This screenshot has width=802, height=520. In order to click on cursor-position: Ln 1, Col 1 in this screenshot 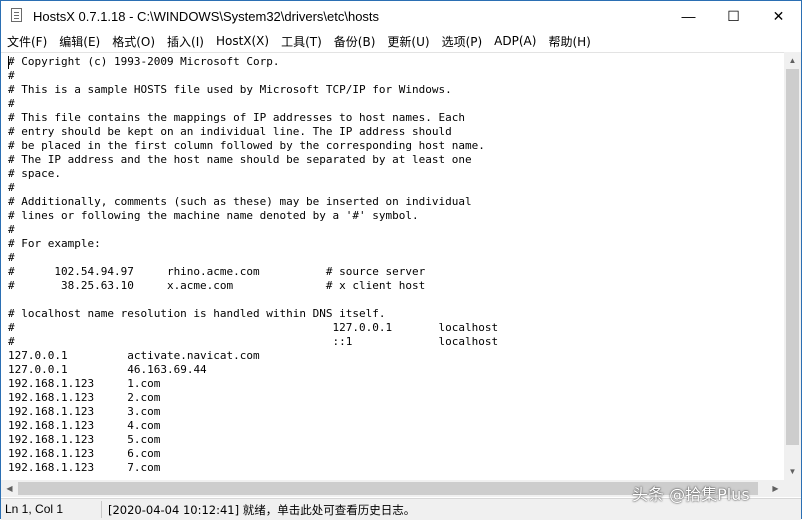, I will do `click(51, 509)`.